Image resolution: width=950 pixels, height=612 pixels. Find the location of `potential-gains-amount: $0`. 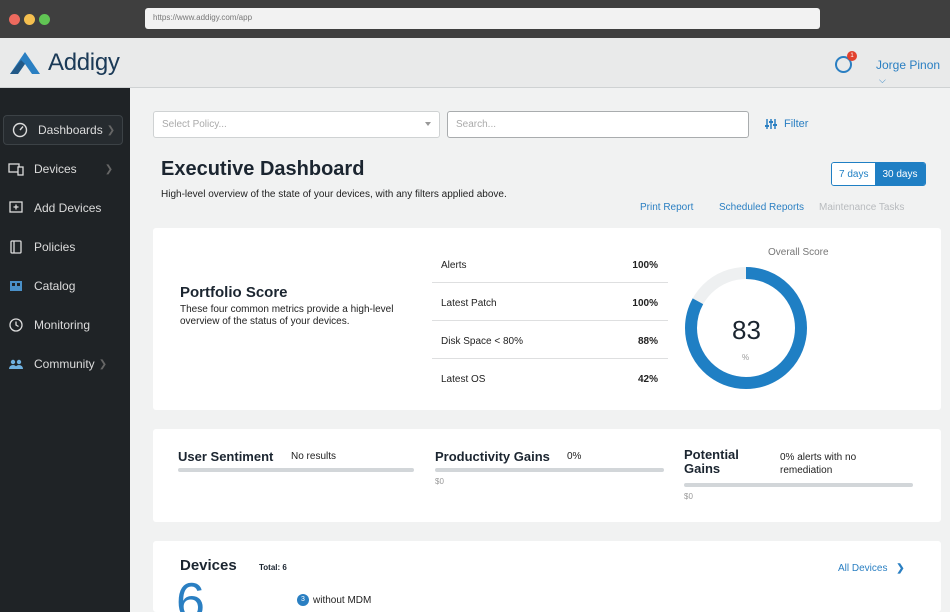

potential-gains-amount: $0 is located at coordinates (688, 496).